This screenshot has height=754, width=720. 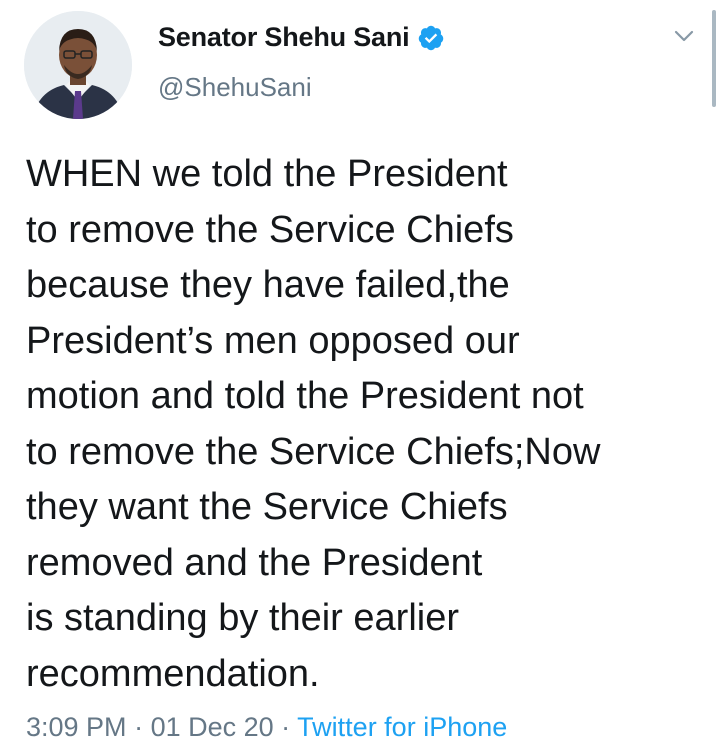 I want to click on tweet-metadata: 3:09 PM · 01 Dec 20 · Twitter for iPhone, so click(x=266, y=727).